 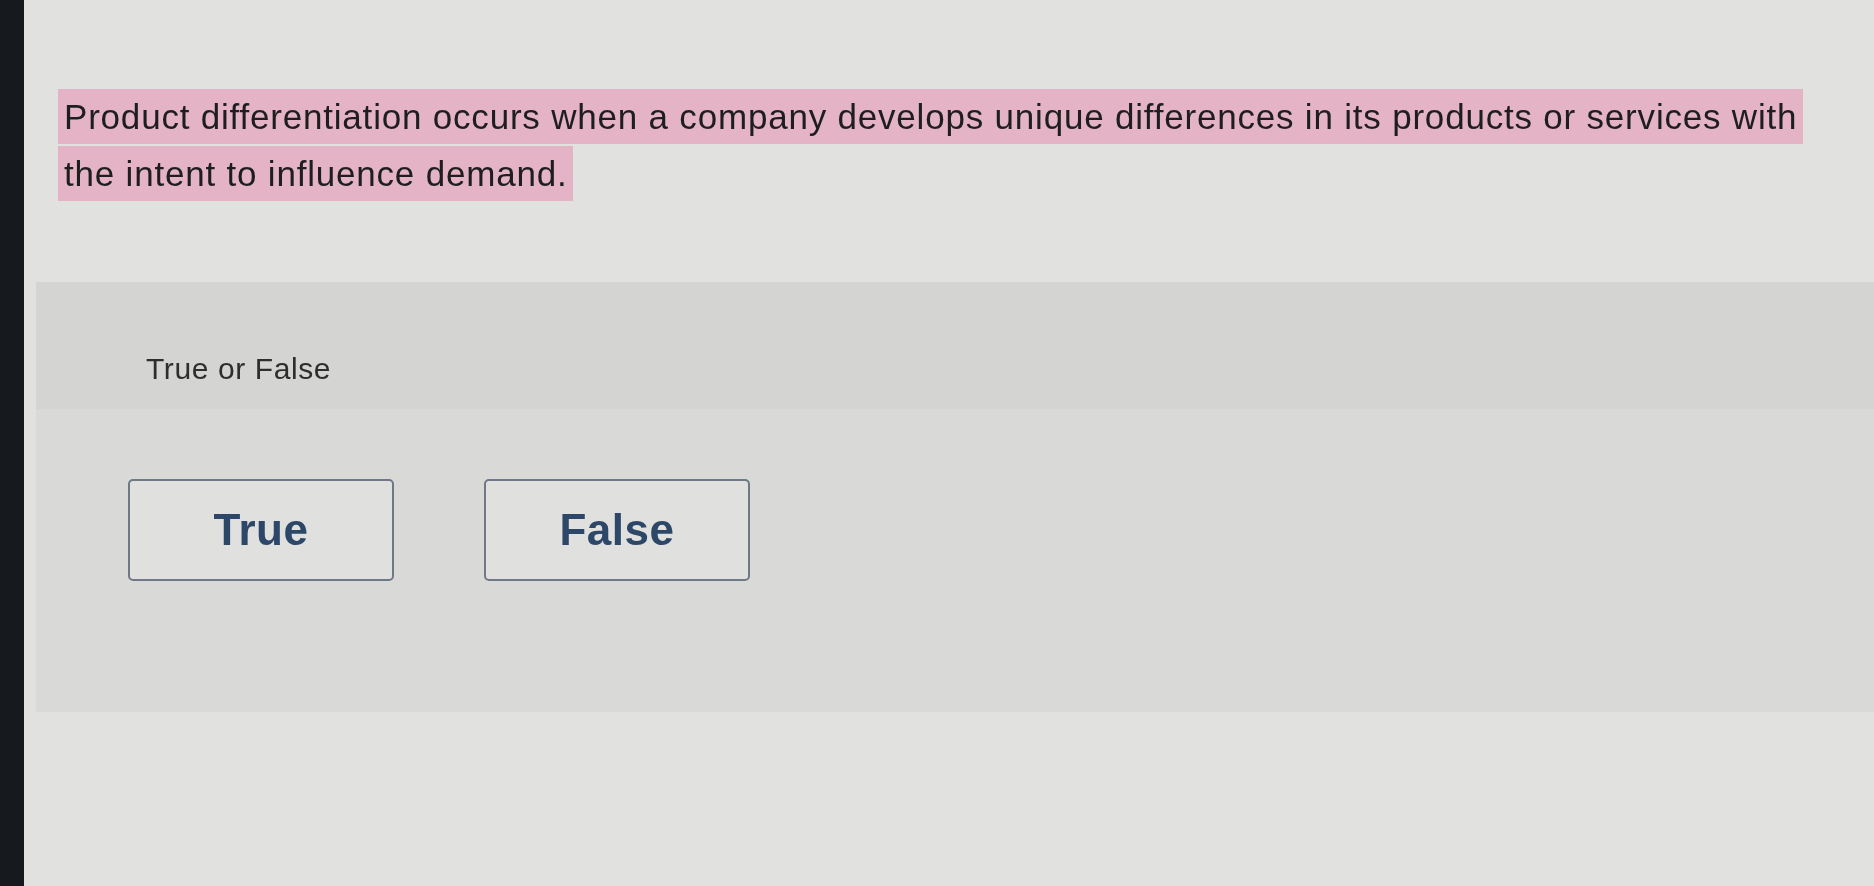 What do you see at coordinates (239, 368) in the screenshot?
I see `prompt-text: True or False` at bounding box center [239, 368].